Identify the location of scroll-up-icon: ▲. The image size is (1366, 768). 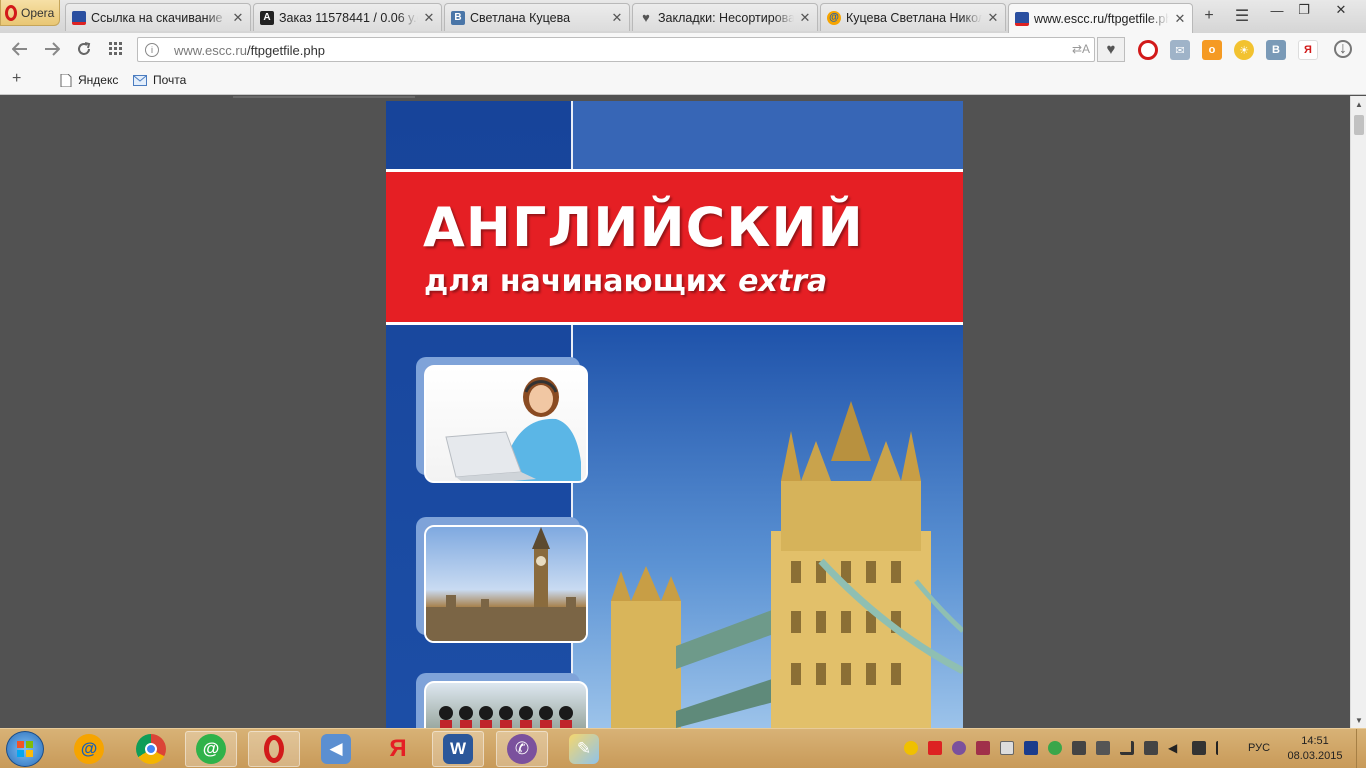
(1358, 104).